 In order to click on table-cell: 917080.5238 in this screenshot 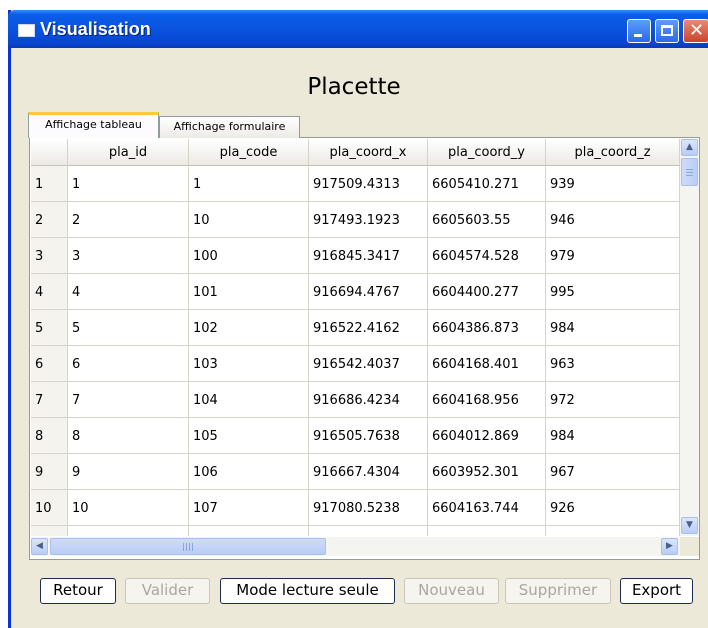, I will do `click(368, 508)`.